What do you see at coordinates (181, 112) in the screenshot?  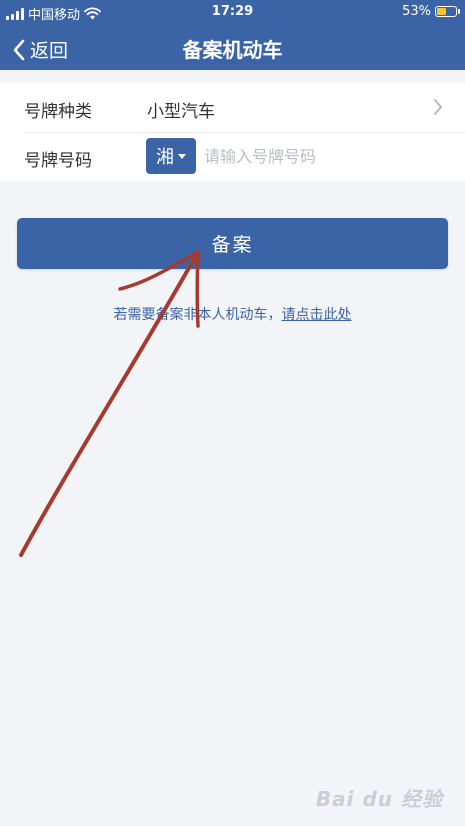 I see `plate-type-value: 小型汽车` at bounding box center [181, 112].